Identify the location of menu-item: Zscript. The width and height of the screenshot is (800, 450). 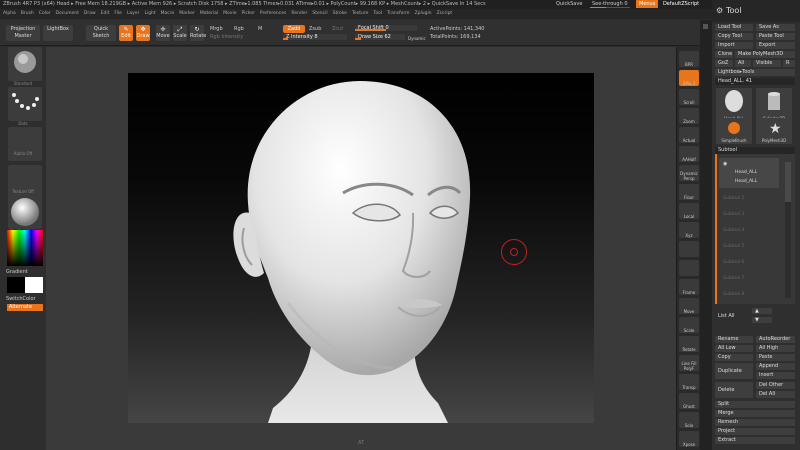
(444, 12).